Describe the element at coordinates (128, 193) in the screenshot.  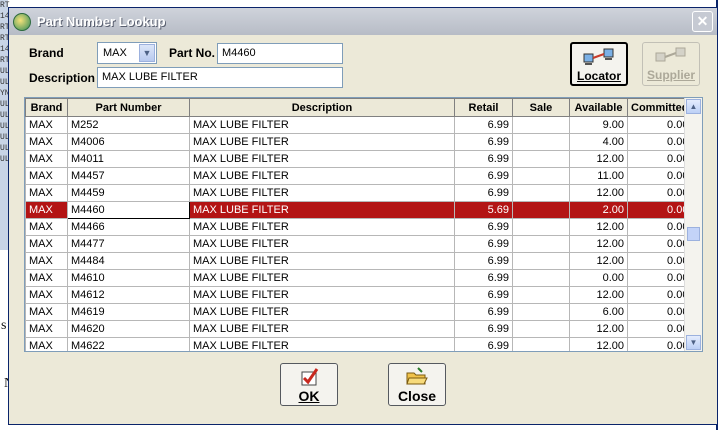
I see `table-cell: M4459` at that location.